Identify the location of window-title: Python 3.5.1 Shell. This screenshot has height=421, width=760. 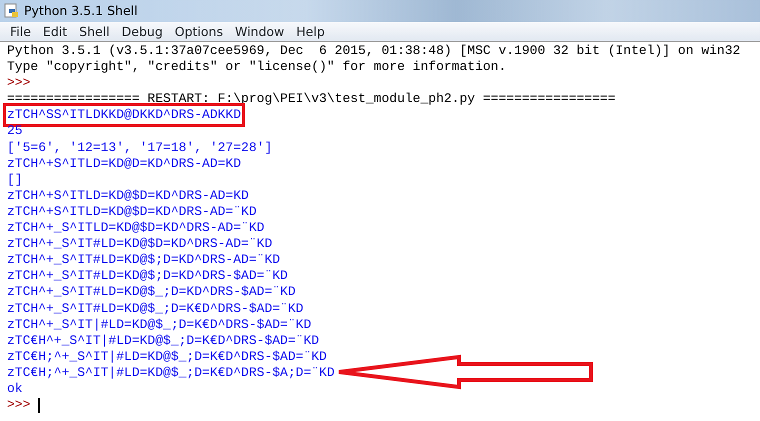
(81, 11).